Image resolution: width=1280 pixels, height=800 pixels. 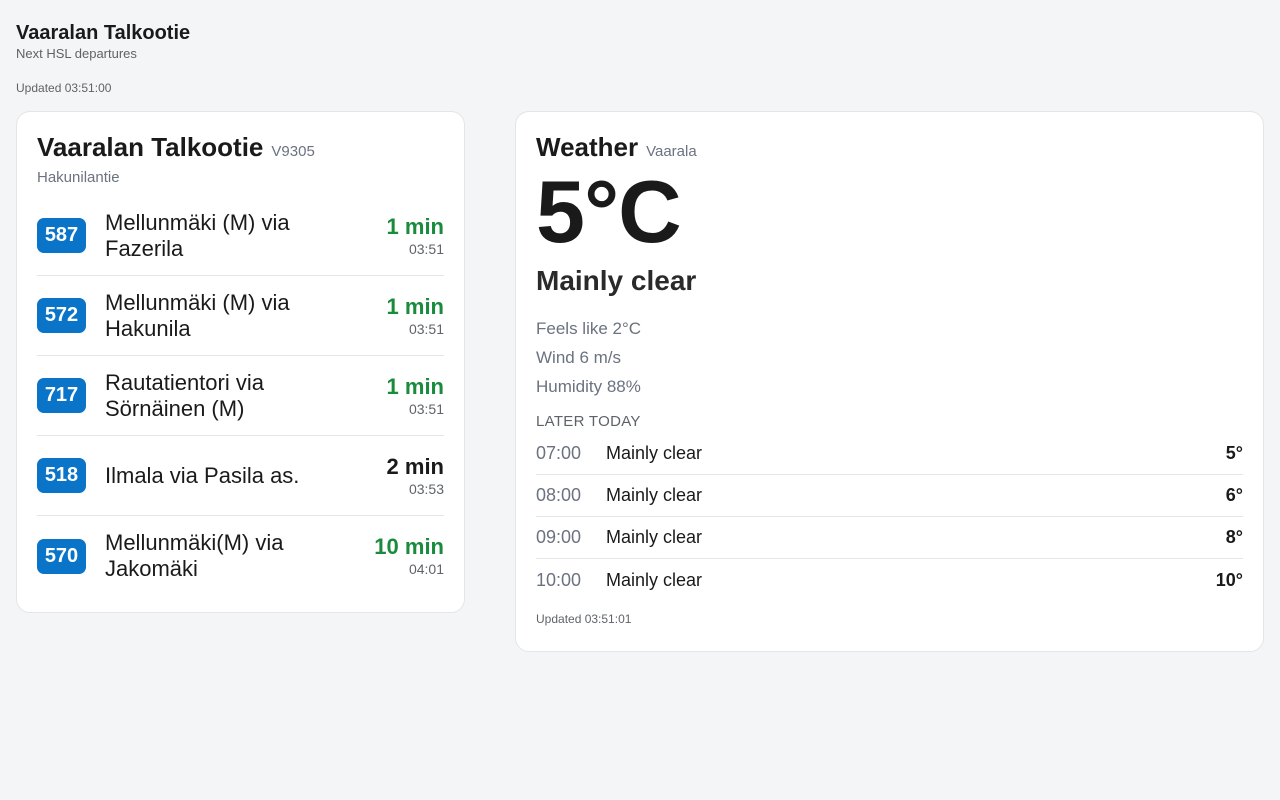 What do you see at coordinates (409, 546) in the screenshot?
I see `departure-minutes: 10 min` at bounding box center [409, 546].